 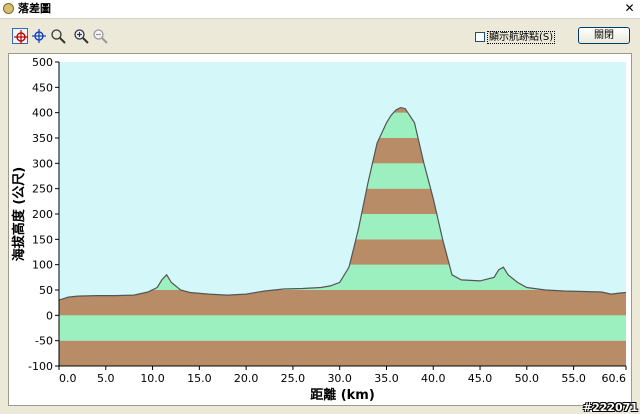 What do you see at coordinates (100, 36) in the screenshot?
I see `zoom-out-icon` at bounding box center [100, 36].